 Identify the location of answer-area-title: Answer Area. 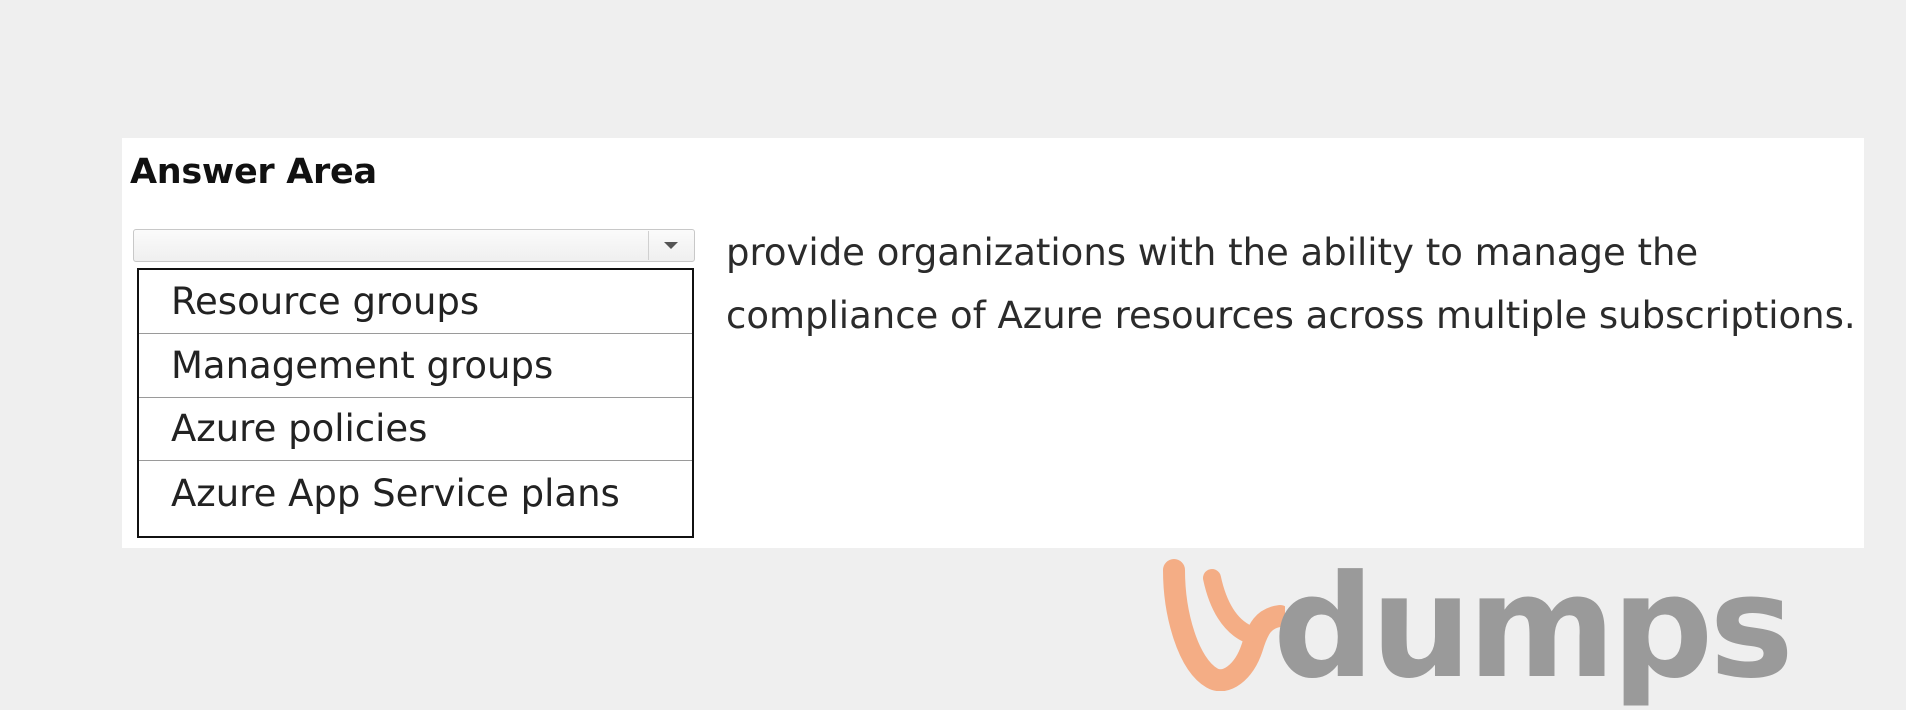
(253, 172).